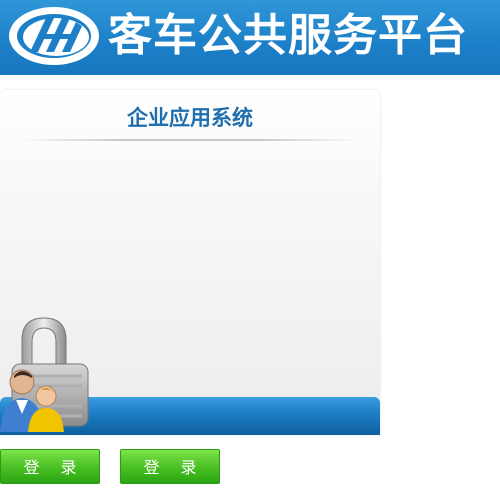 Image resolution: width=500 pixels, height=500 pixels. What do you see at coordinates (170, 466) in the screenshot?
I see `login-button-secondary: 登 录` at bounding box center [170, 466].